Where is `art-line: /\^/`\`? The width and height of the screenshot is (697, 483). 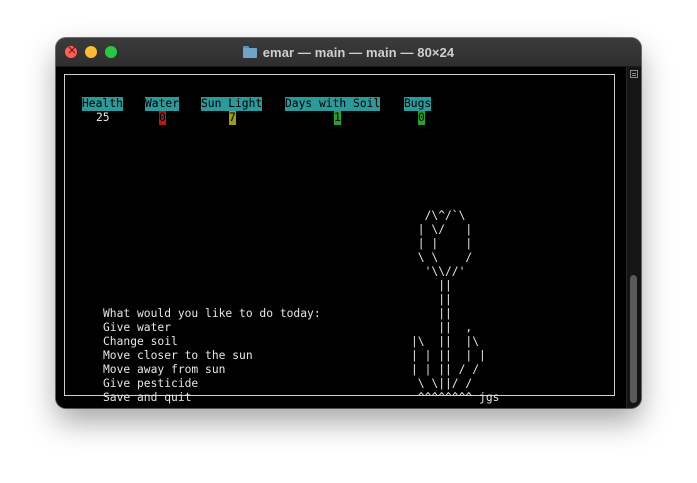 art-line: /\^/`\ is located at coordinates (438, 215).